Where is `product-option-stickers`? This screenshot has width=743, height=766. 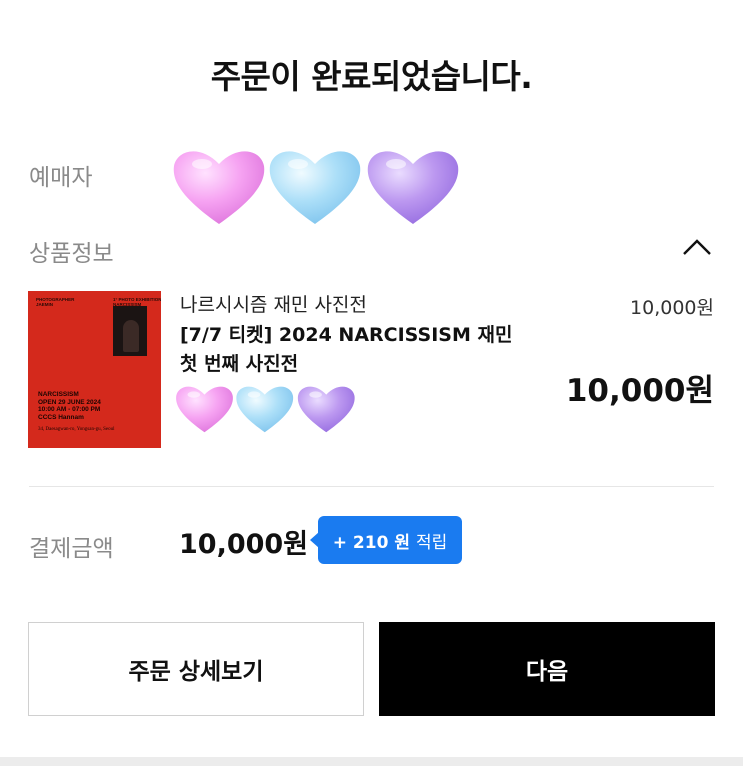 product-option-stickers is located at coordinates (266, 409).